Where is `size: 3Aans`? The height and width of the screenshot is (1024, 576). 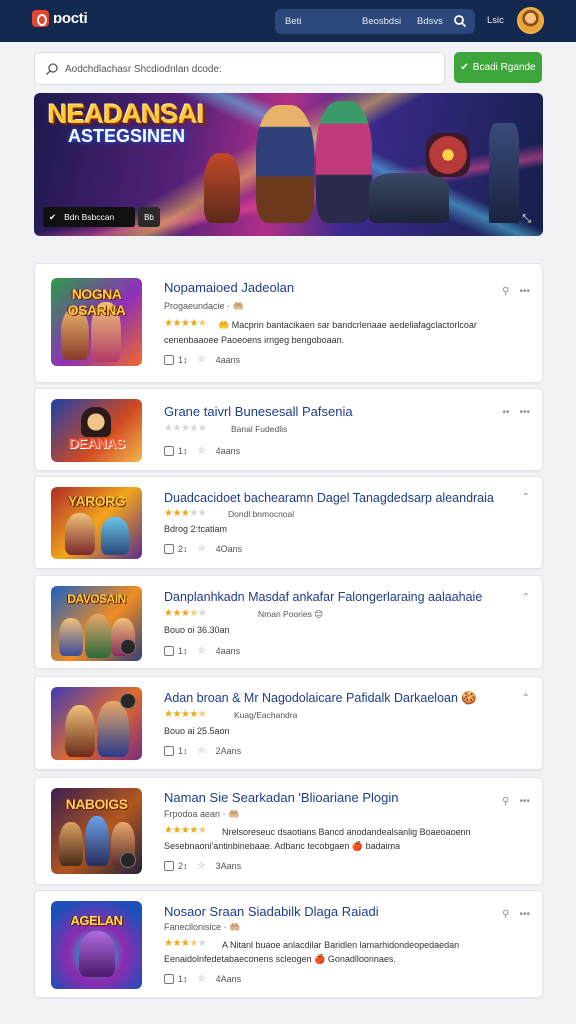
size: 3Aans is located at coordinates (228, 865).